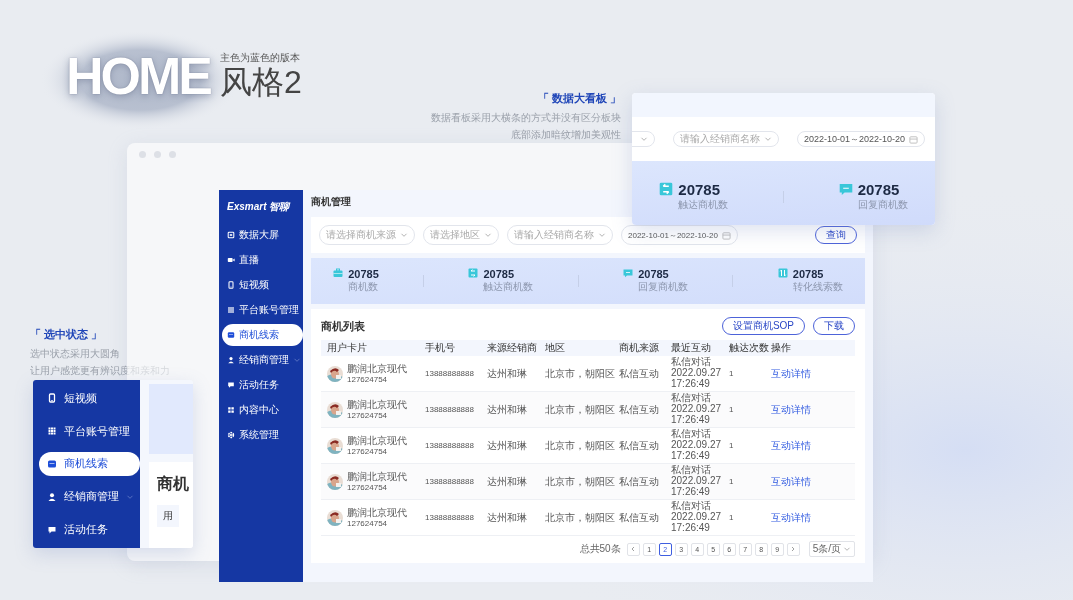  I want to click on query-button: 查询, so click(836, 235).